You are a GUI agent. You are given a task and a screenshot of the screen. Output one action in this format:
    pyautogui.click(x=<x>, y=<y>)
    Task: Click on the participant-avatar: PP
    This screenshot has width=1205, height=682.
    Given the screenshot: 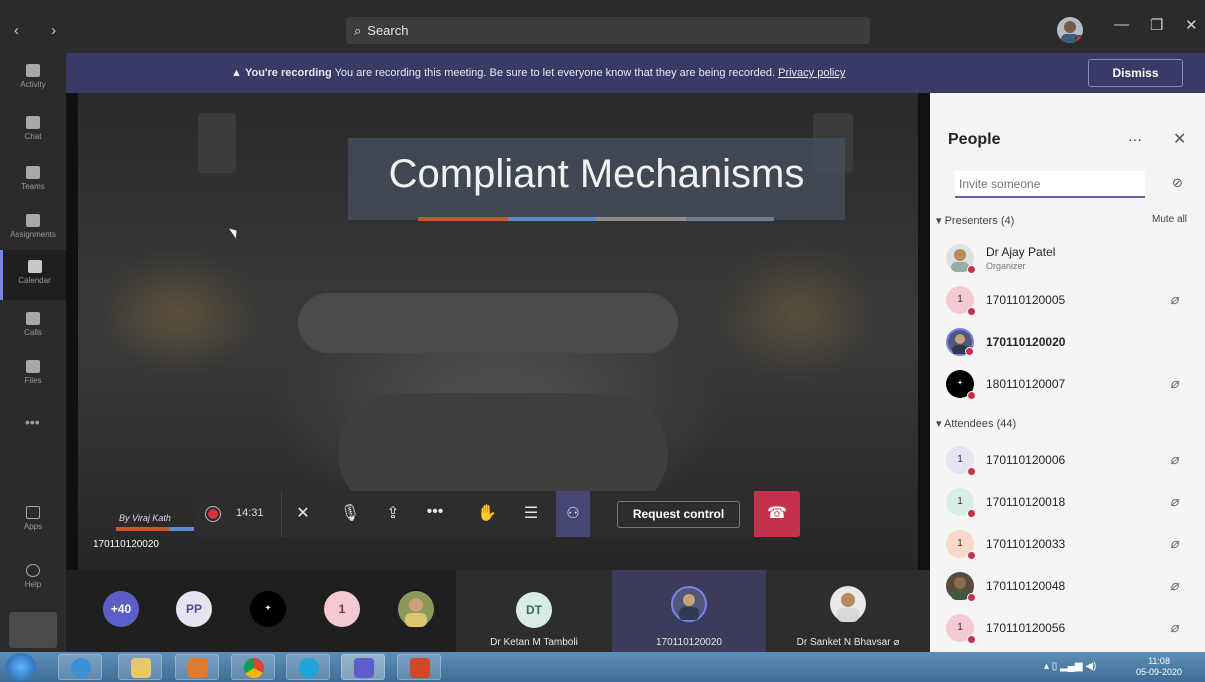 What is the action you would take?
    pyautogui.click(x=194, y=609)
    